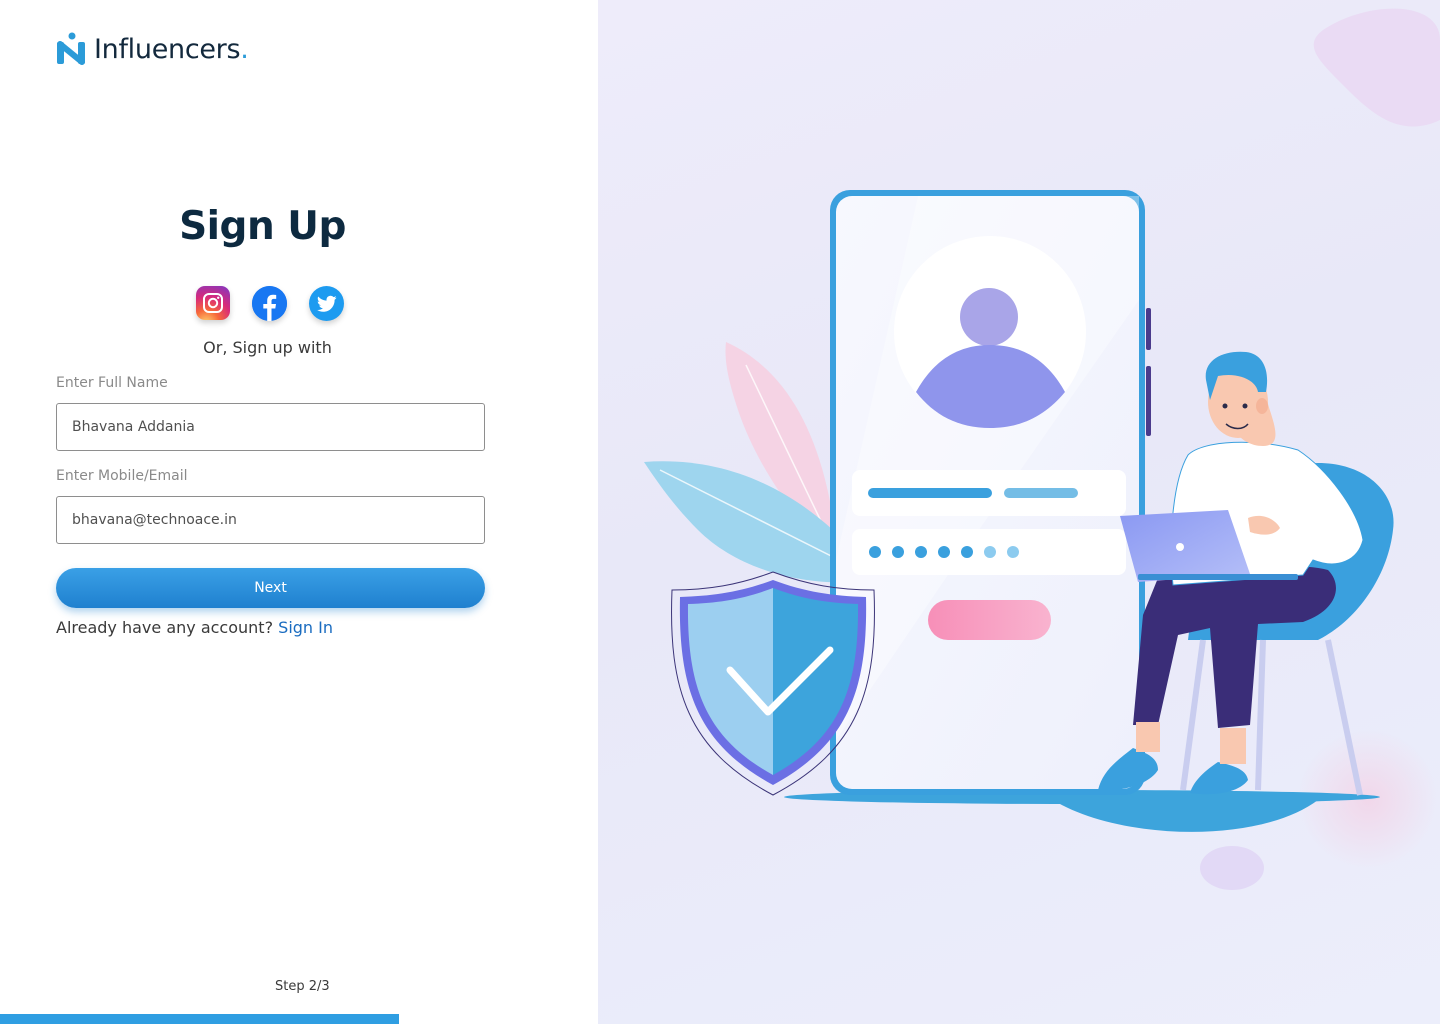 This screenshot has width=1440, height=1024. I want to click on signin-prompt-row: Already have any account? Sign In, so click(194, 627).